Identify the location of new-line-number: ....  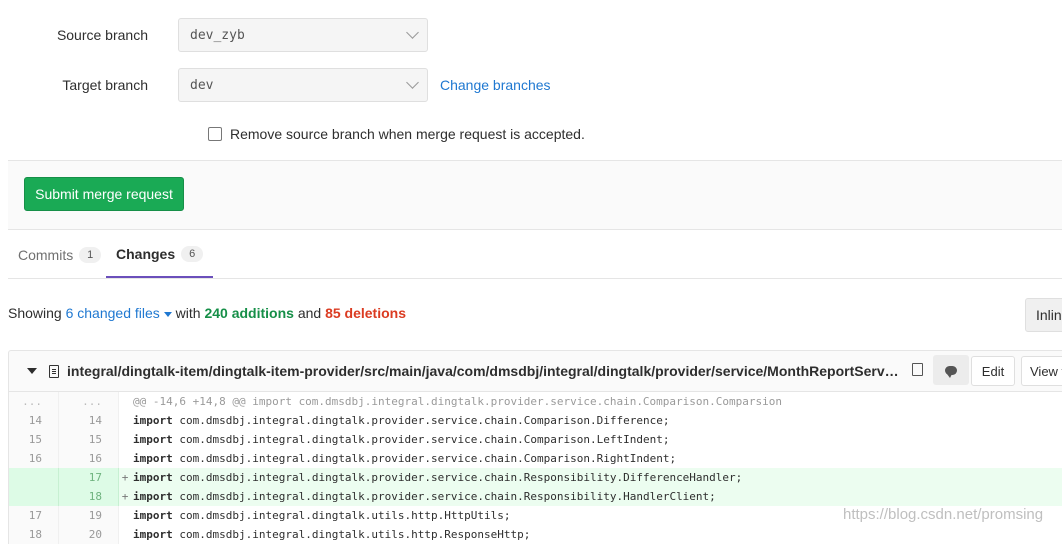
(89, 401).